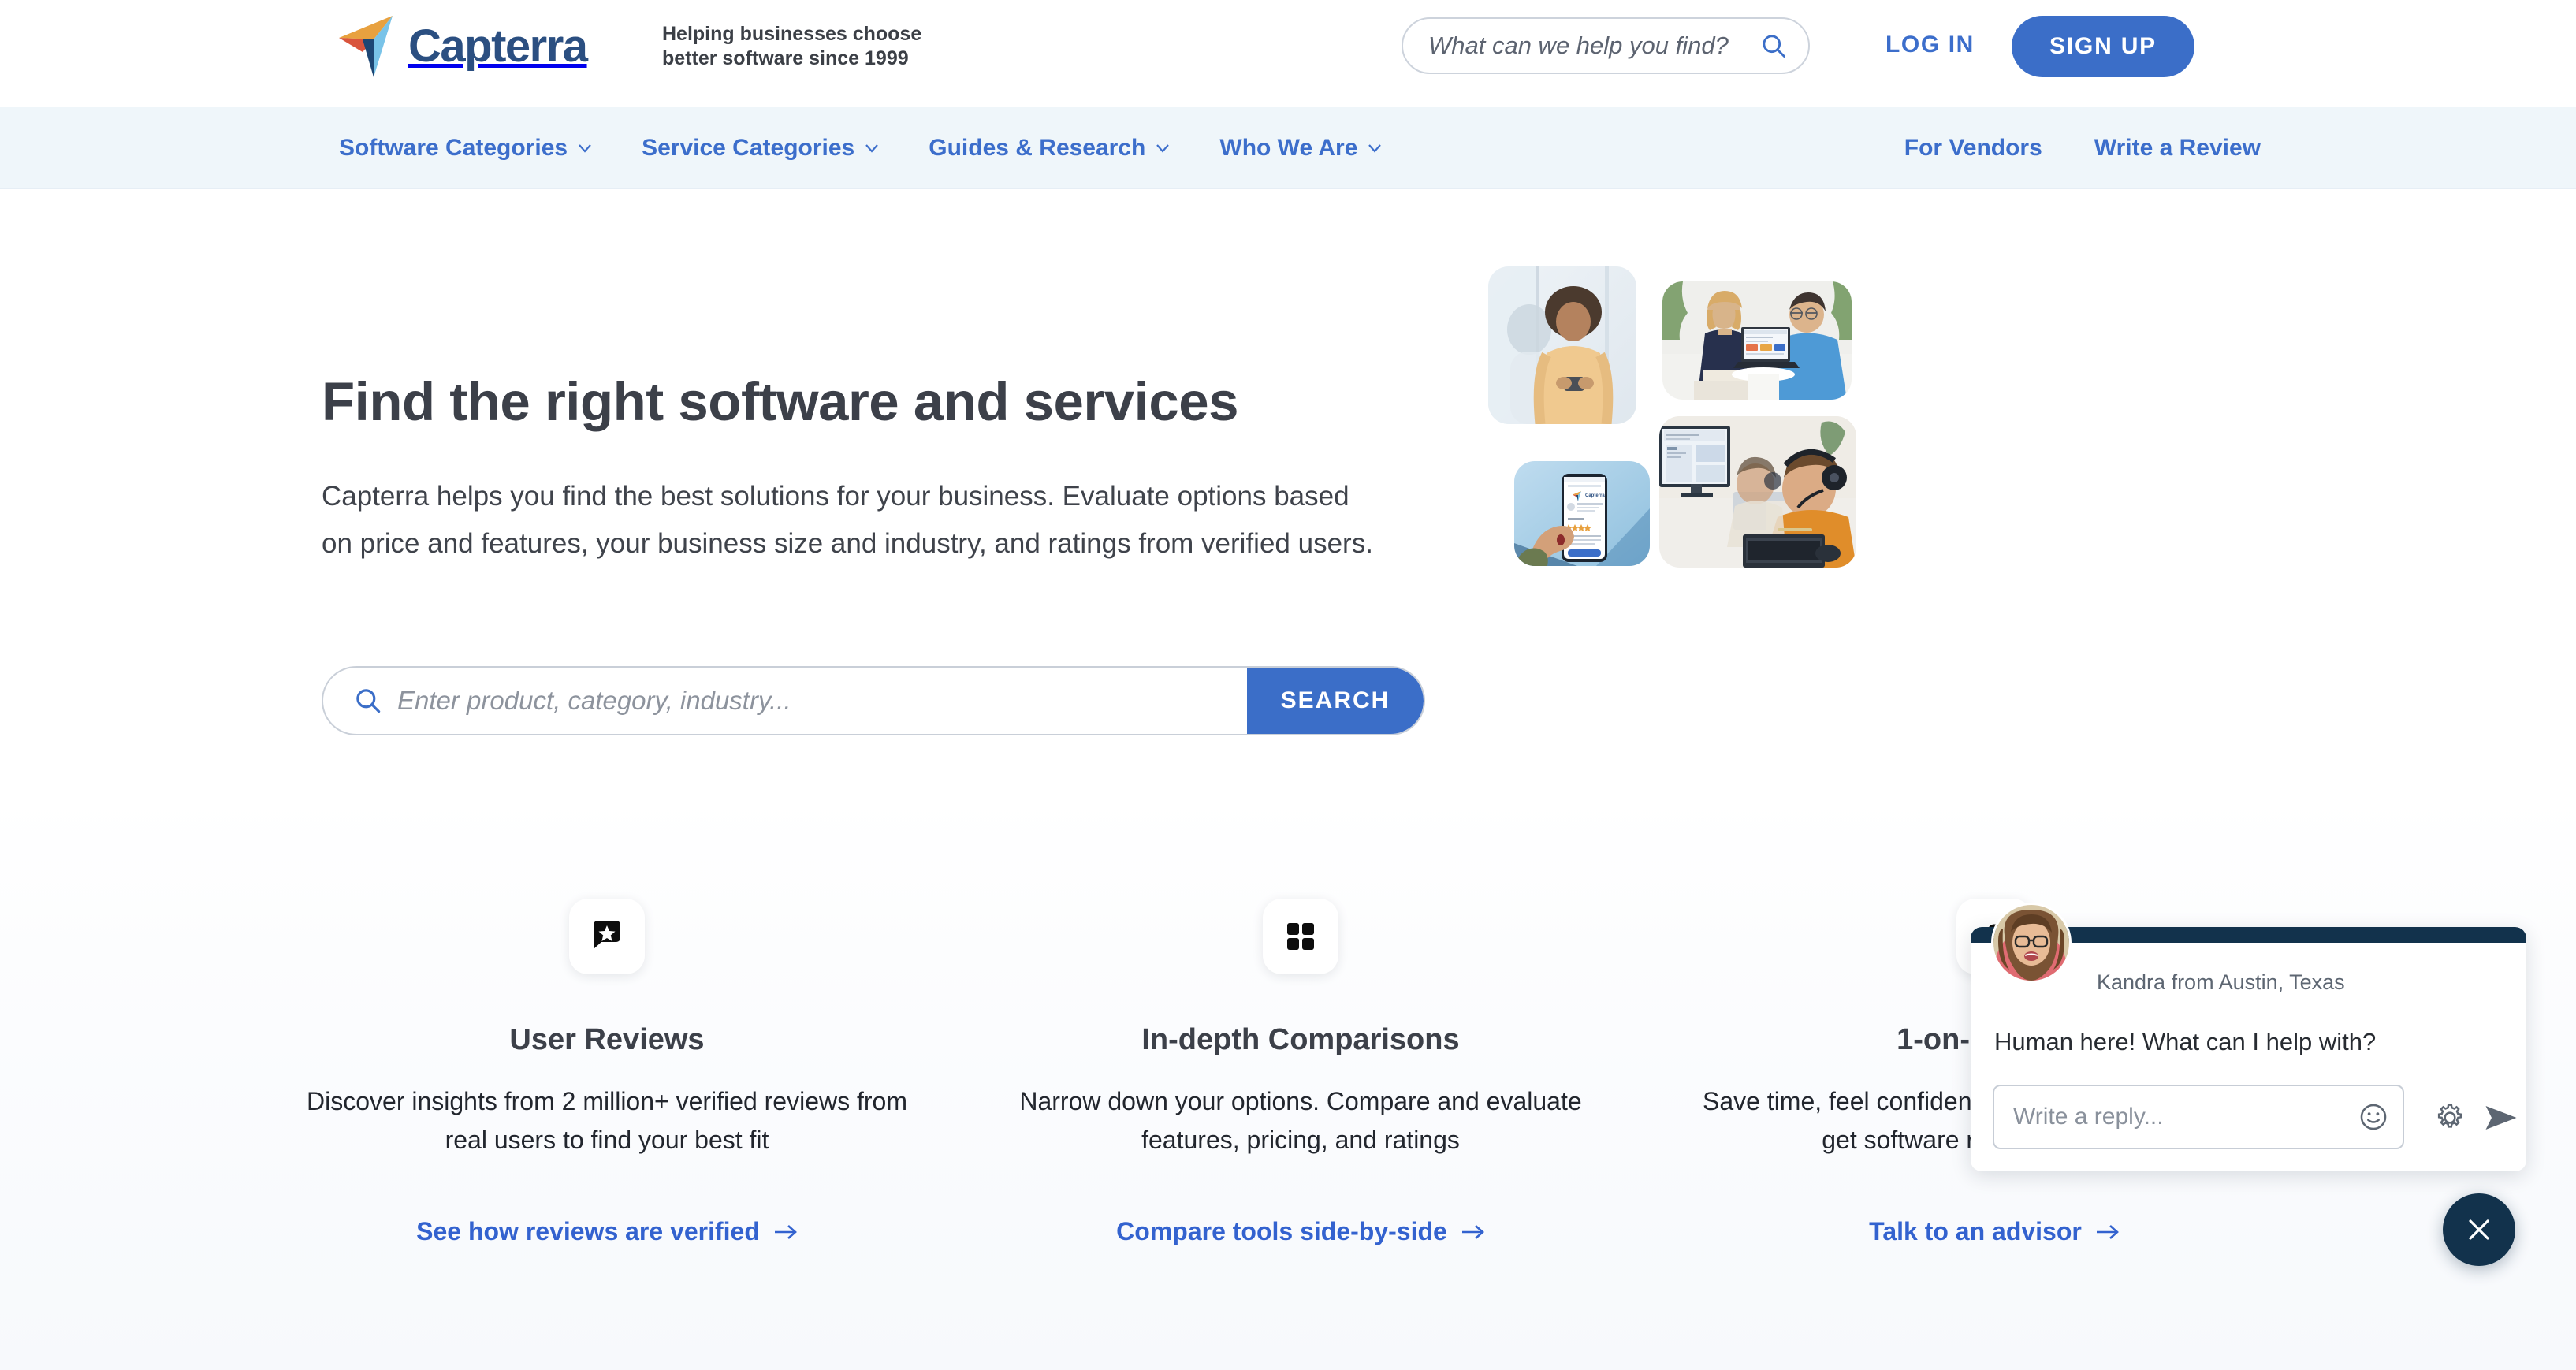 The image size is (2576, 1370). I want to click on nav-label: Who We Are, so click(1288, 148).